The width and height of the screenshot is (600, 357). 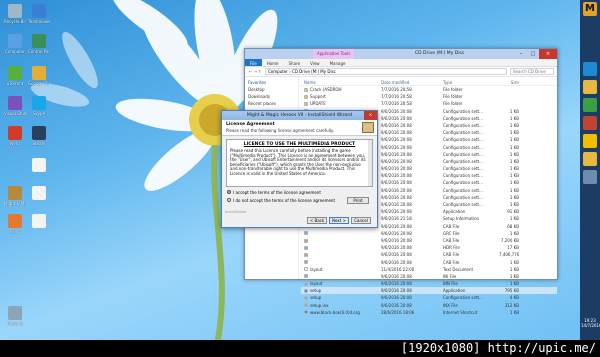 I want to click on ribbon-tab-manage: Manage, so click(x=338, y=62).